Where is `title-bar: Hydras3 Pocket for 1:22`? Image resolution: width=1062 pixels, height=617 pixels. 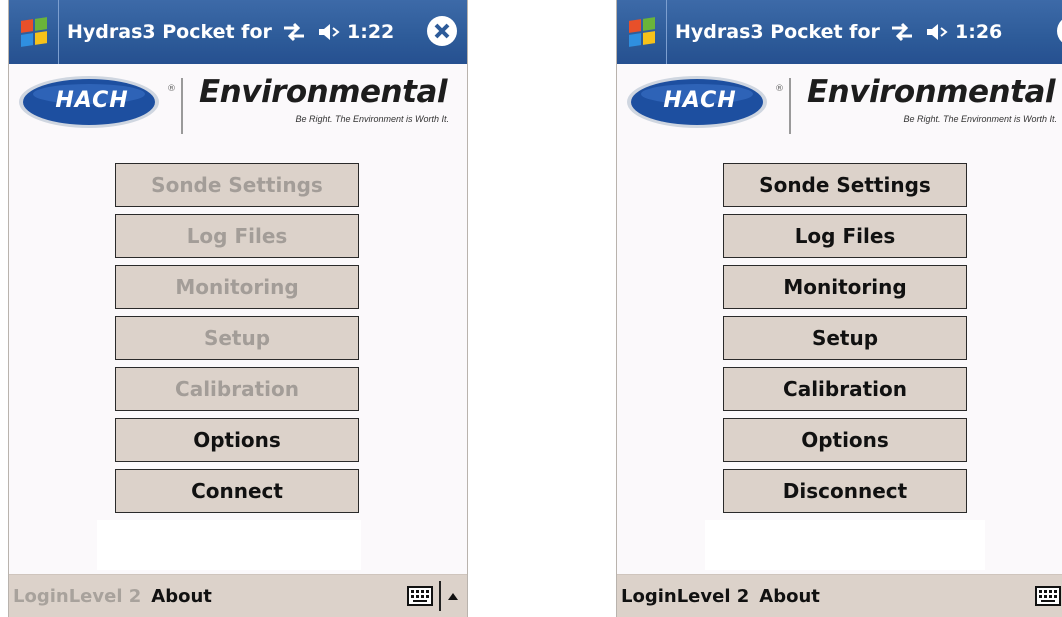 title-bar: Hydras3 Pocket for 1:22 is located at coordinates (238, 32).